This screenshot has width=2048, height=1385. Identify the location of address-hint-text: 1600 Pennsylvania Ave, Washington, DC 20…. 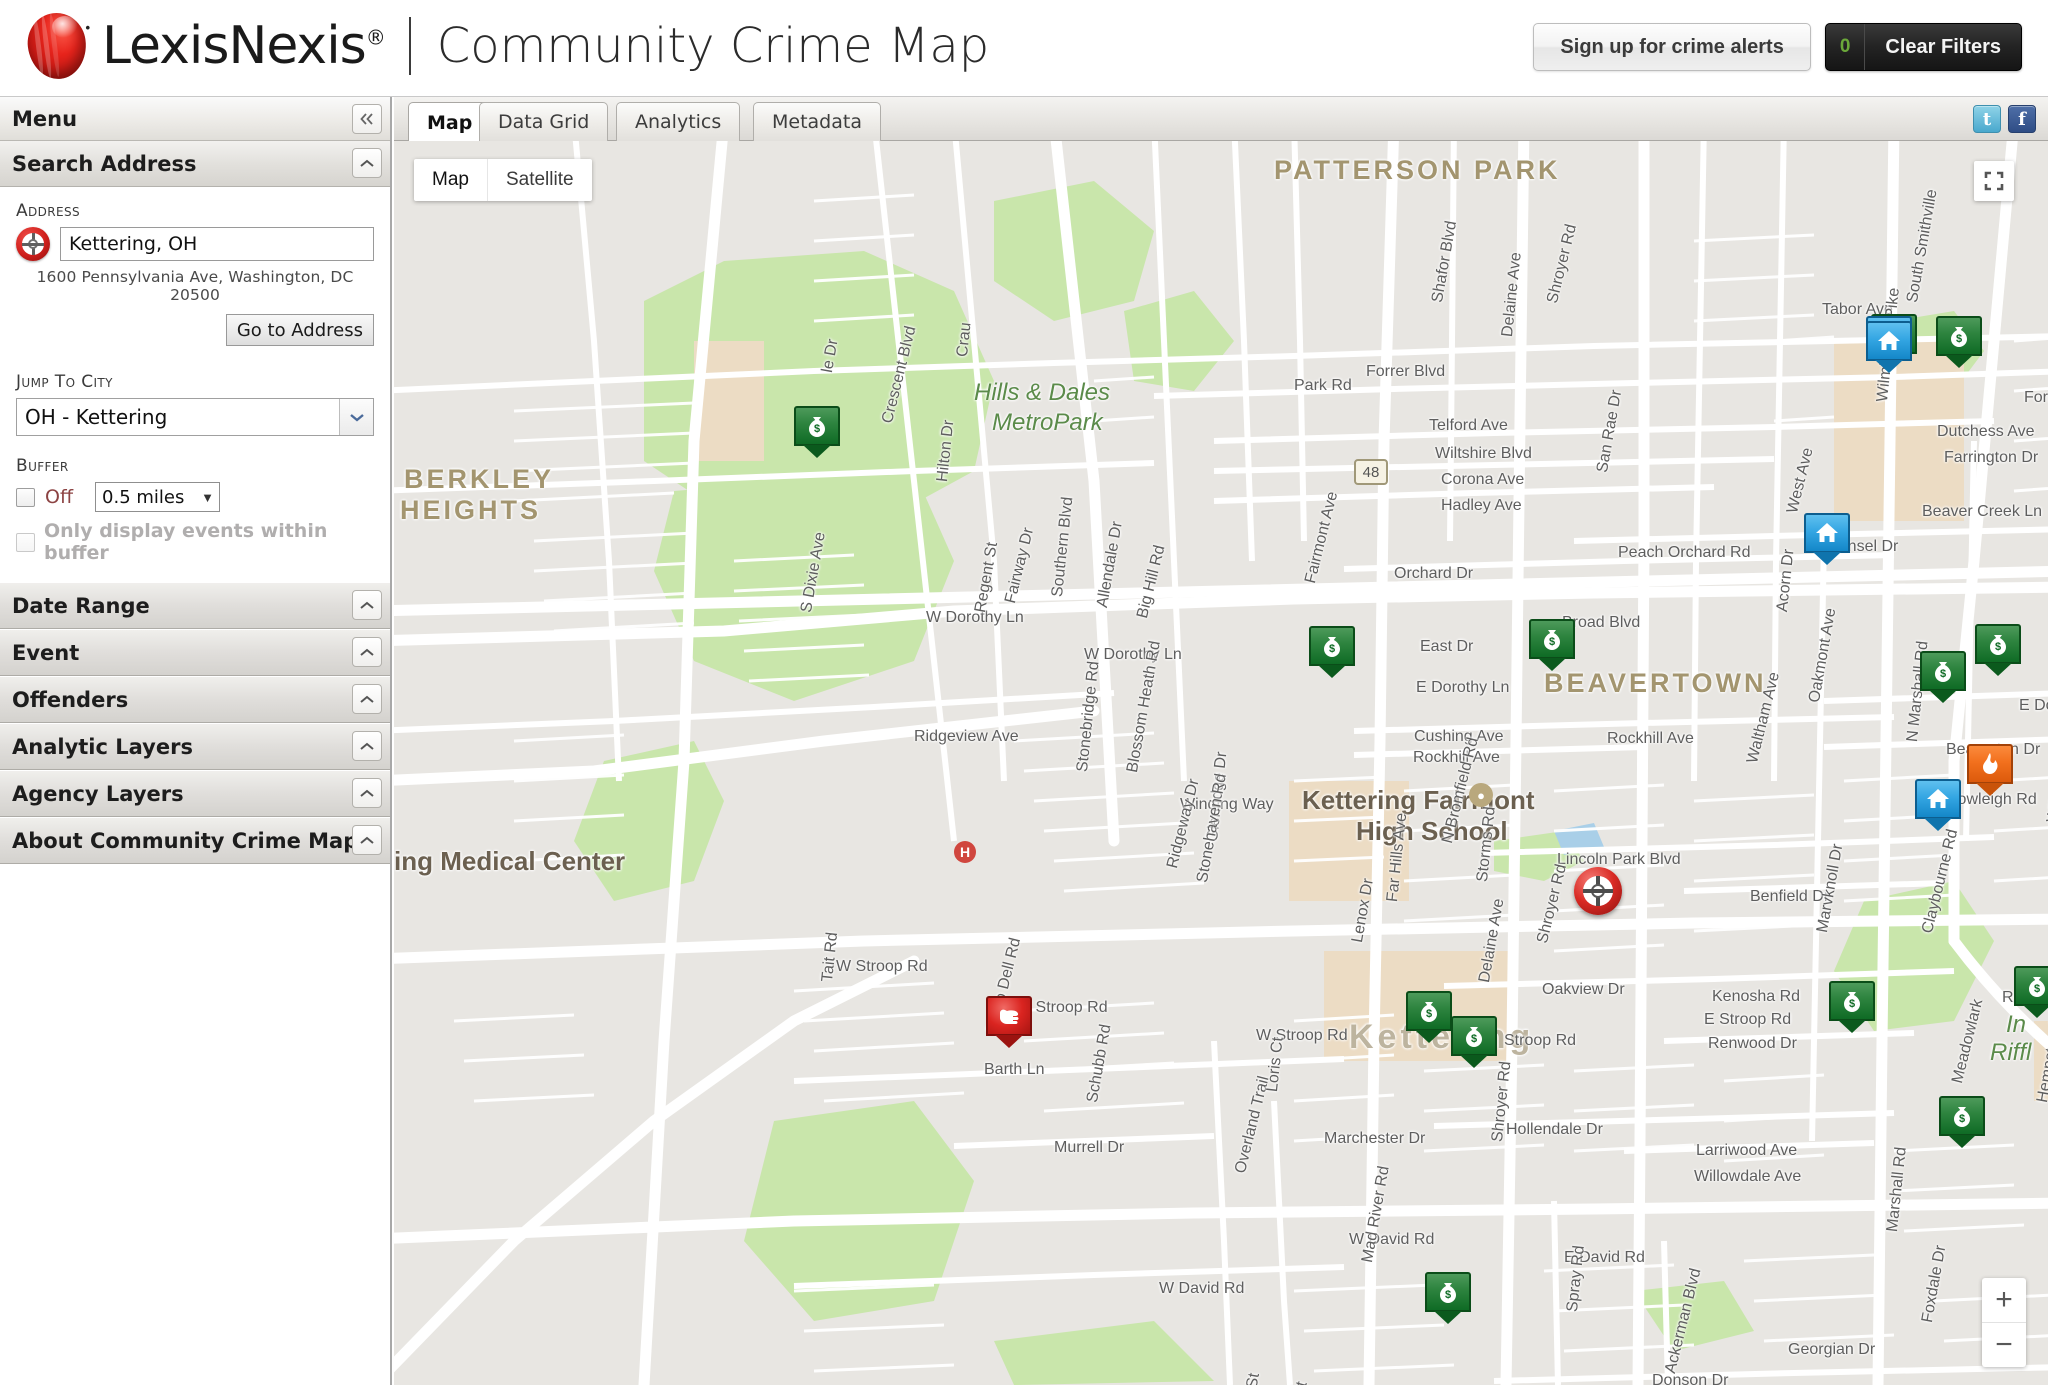
(195, 286).